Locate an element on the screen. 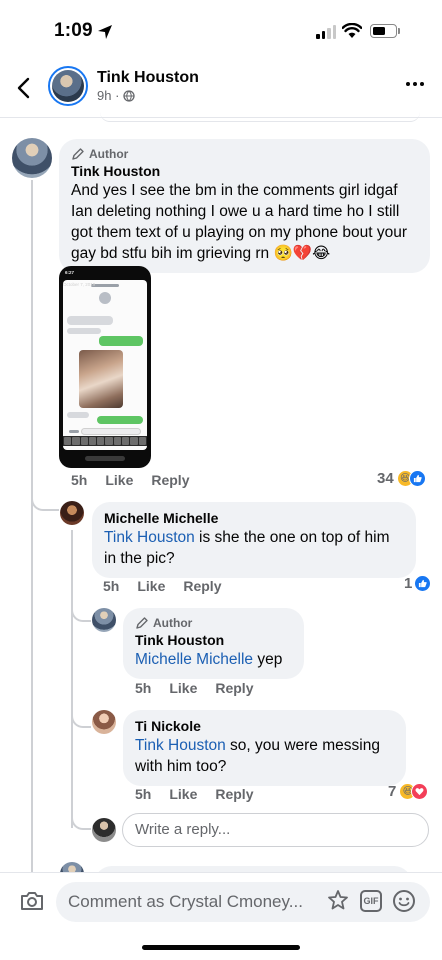  comment-text: Michelle Michelle yep is located at coordinates (213, 659).